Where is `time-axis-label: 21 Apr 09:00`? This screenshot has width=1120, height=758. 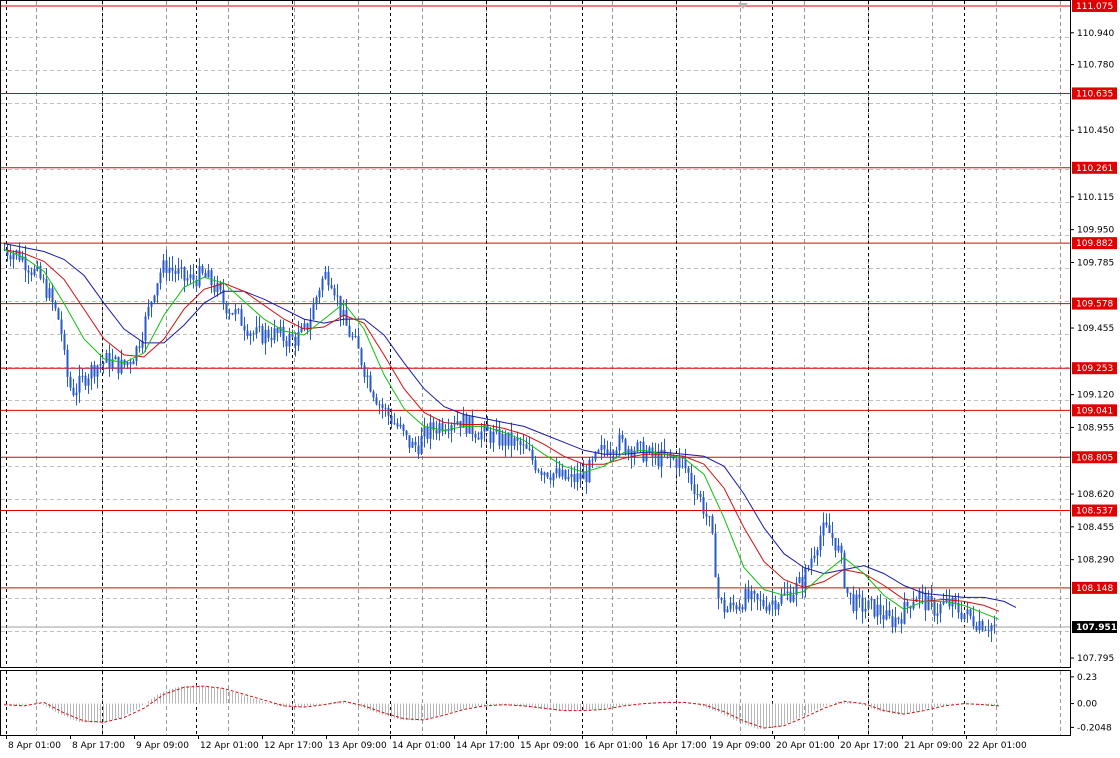
time-axis-label: 21 Apr 09:00 is located at coordinates (933, 746).